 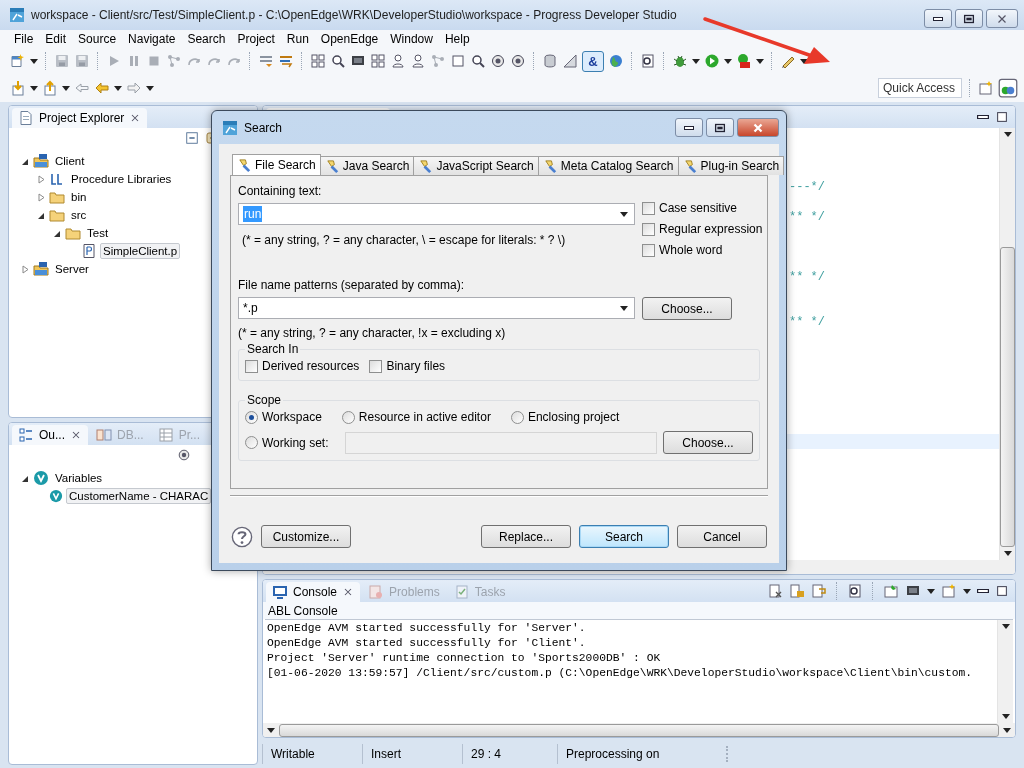 I want to click on status-field: 29 : 4, so click(x=509, y=754).